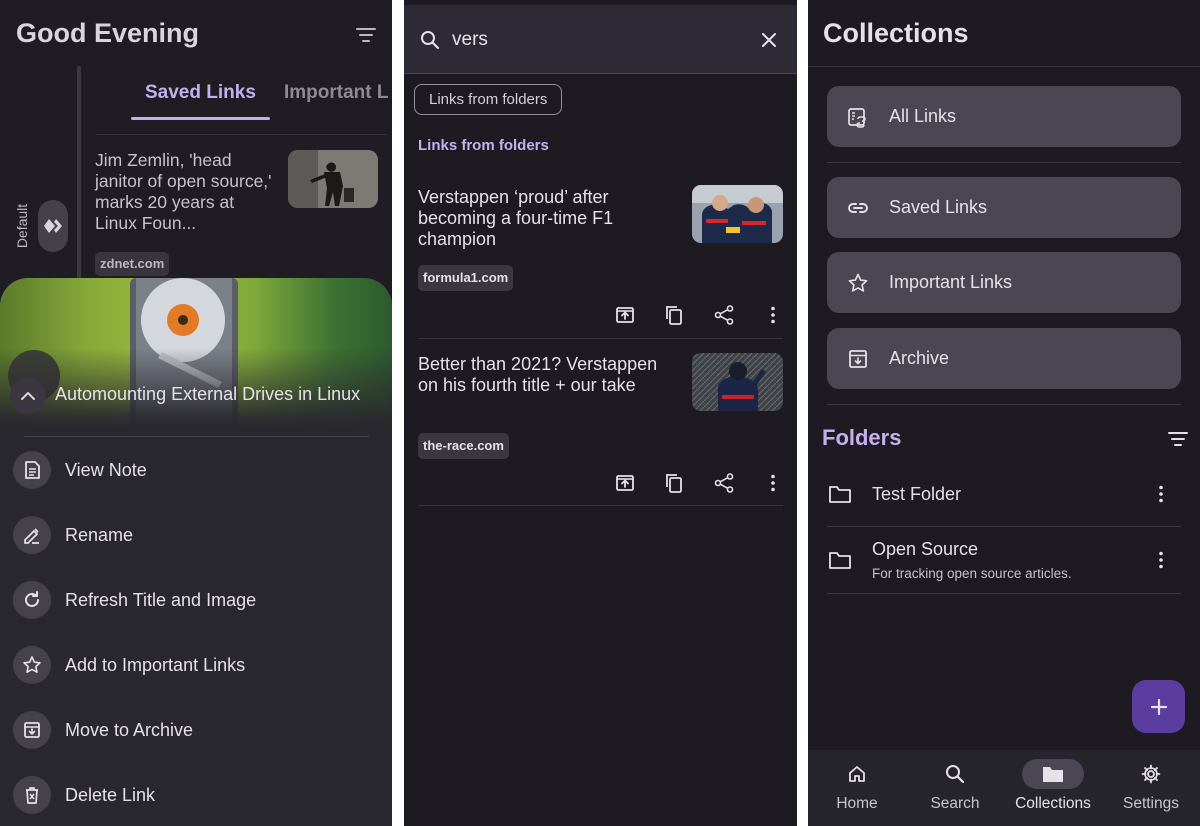 The width and height of the screenshot is (1200, 826). Describe the element at coordinates (161, 599) in the screenshot. I see `menu-refresh-label: Refresh Title and Image` at that location.